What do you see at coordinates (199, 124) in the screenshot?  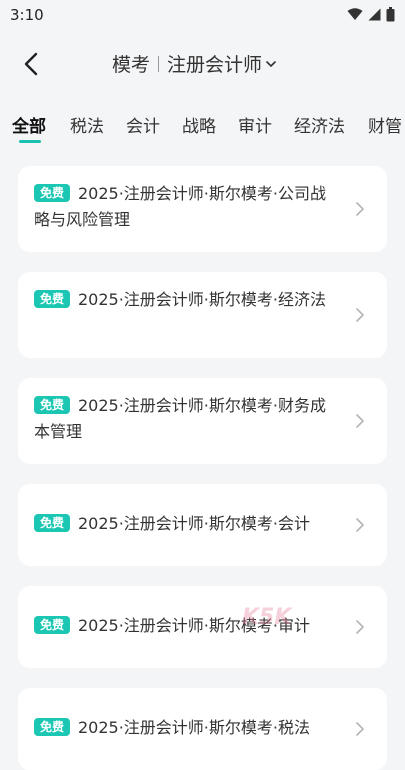 I see `tab-strategy: 战略` at bounding box center [199, 124].